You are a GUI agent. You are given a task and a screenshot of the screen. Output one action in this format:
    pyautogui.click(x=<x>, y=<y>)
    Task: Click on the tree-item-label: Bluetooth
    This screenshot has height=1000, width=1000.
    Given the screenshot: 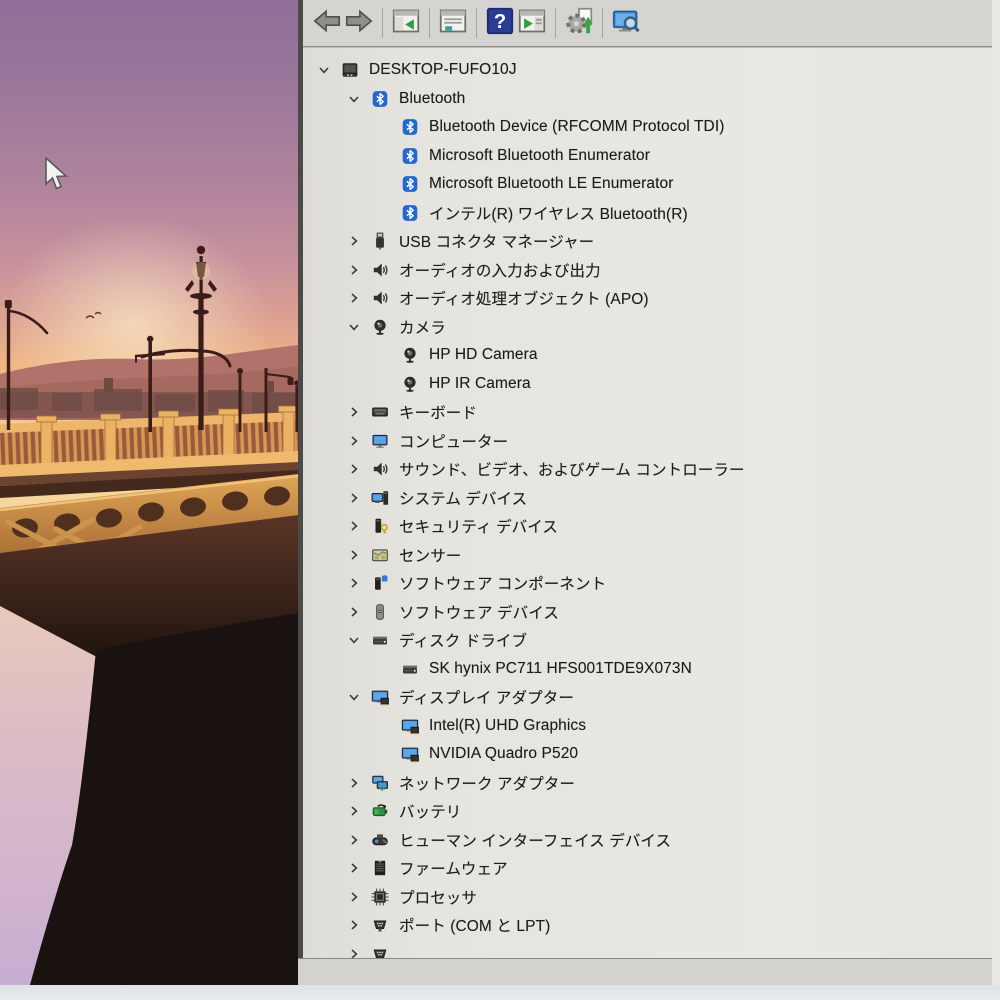 What is the action you would take?
    pyautogui.click(x=432, y=98)
    